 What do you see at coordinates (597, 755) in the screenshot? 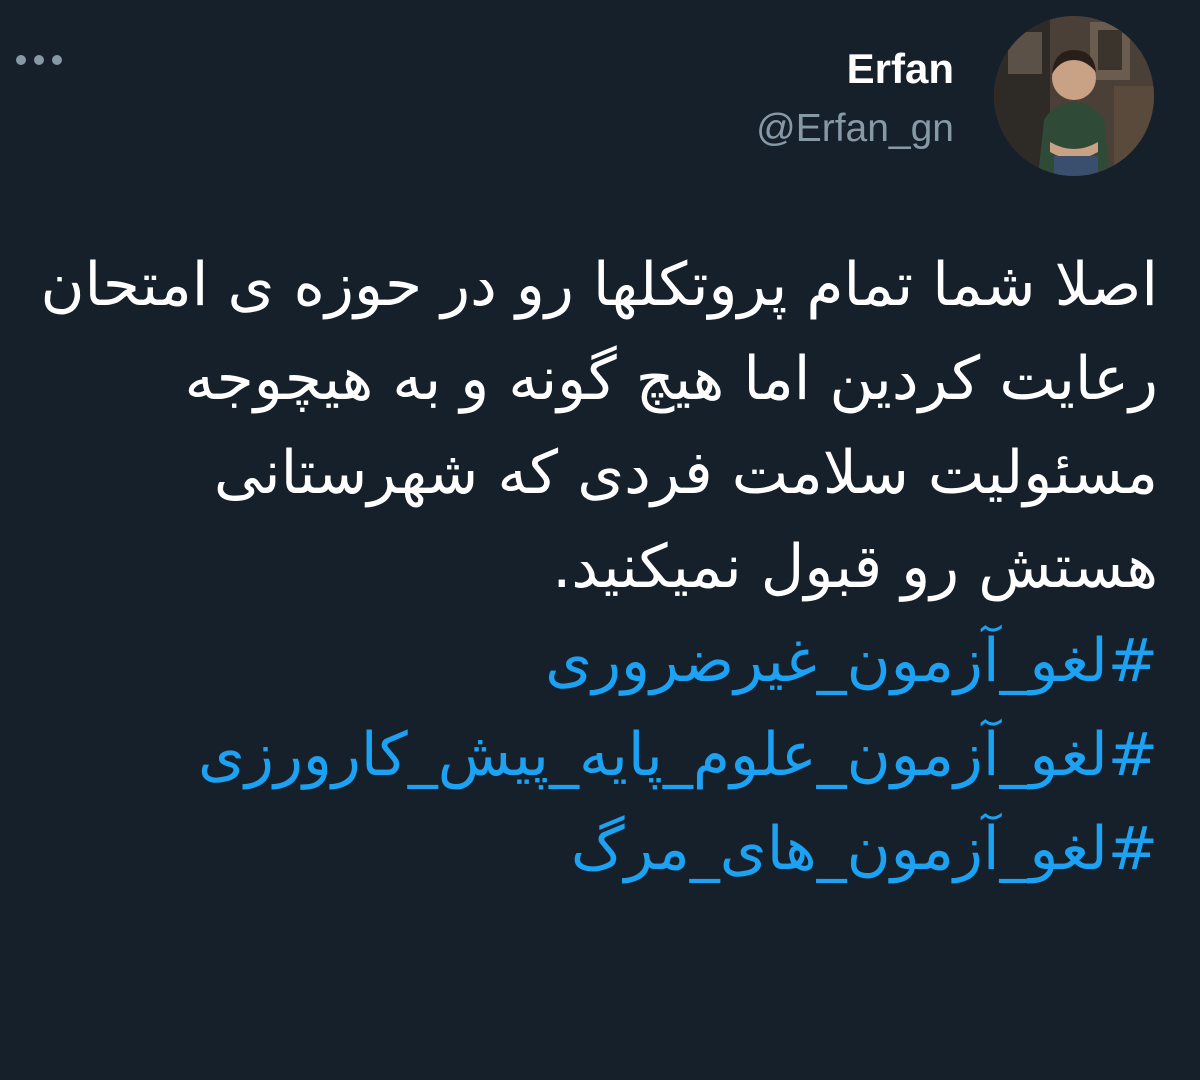
I see `hashtag-link: #لغو_آزمون_علوم_پایه_پیش_کارورزی` at bounding box center [597, 755].